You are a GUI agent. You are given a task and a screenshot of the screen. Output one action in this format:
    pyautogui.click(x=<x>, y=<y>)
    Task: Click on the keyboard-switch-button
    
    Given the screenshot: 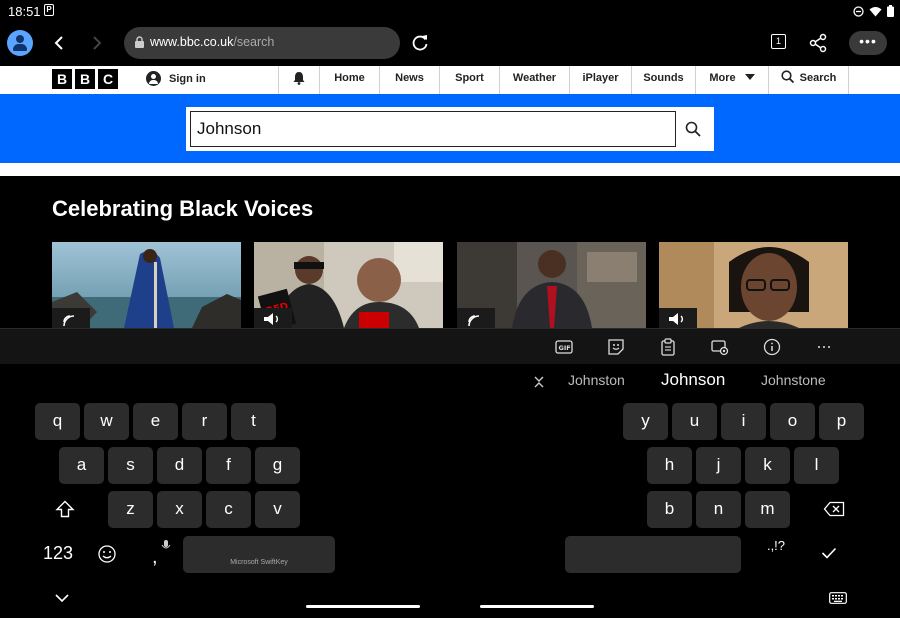 What is the action you would take?
    pyautogui.click(x=838, y=598)
    